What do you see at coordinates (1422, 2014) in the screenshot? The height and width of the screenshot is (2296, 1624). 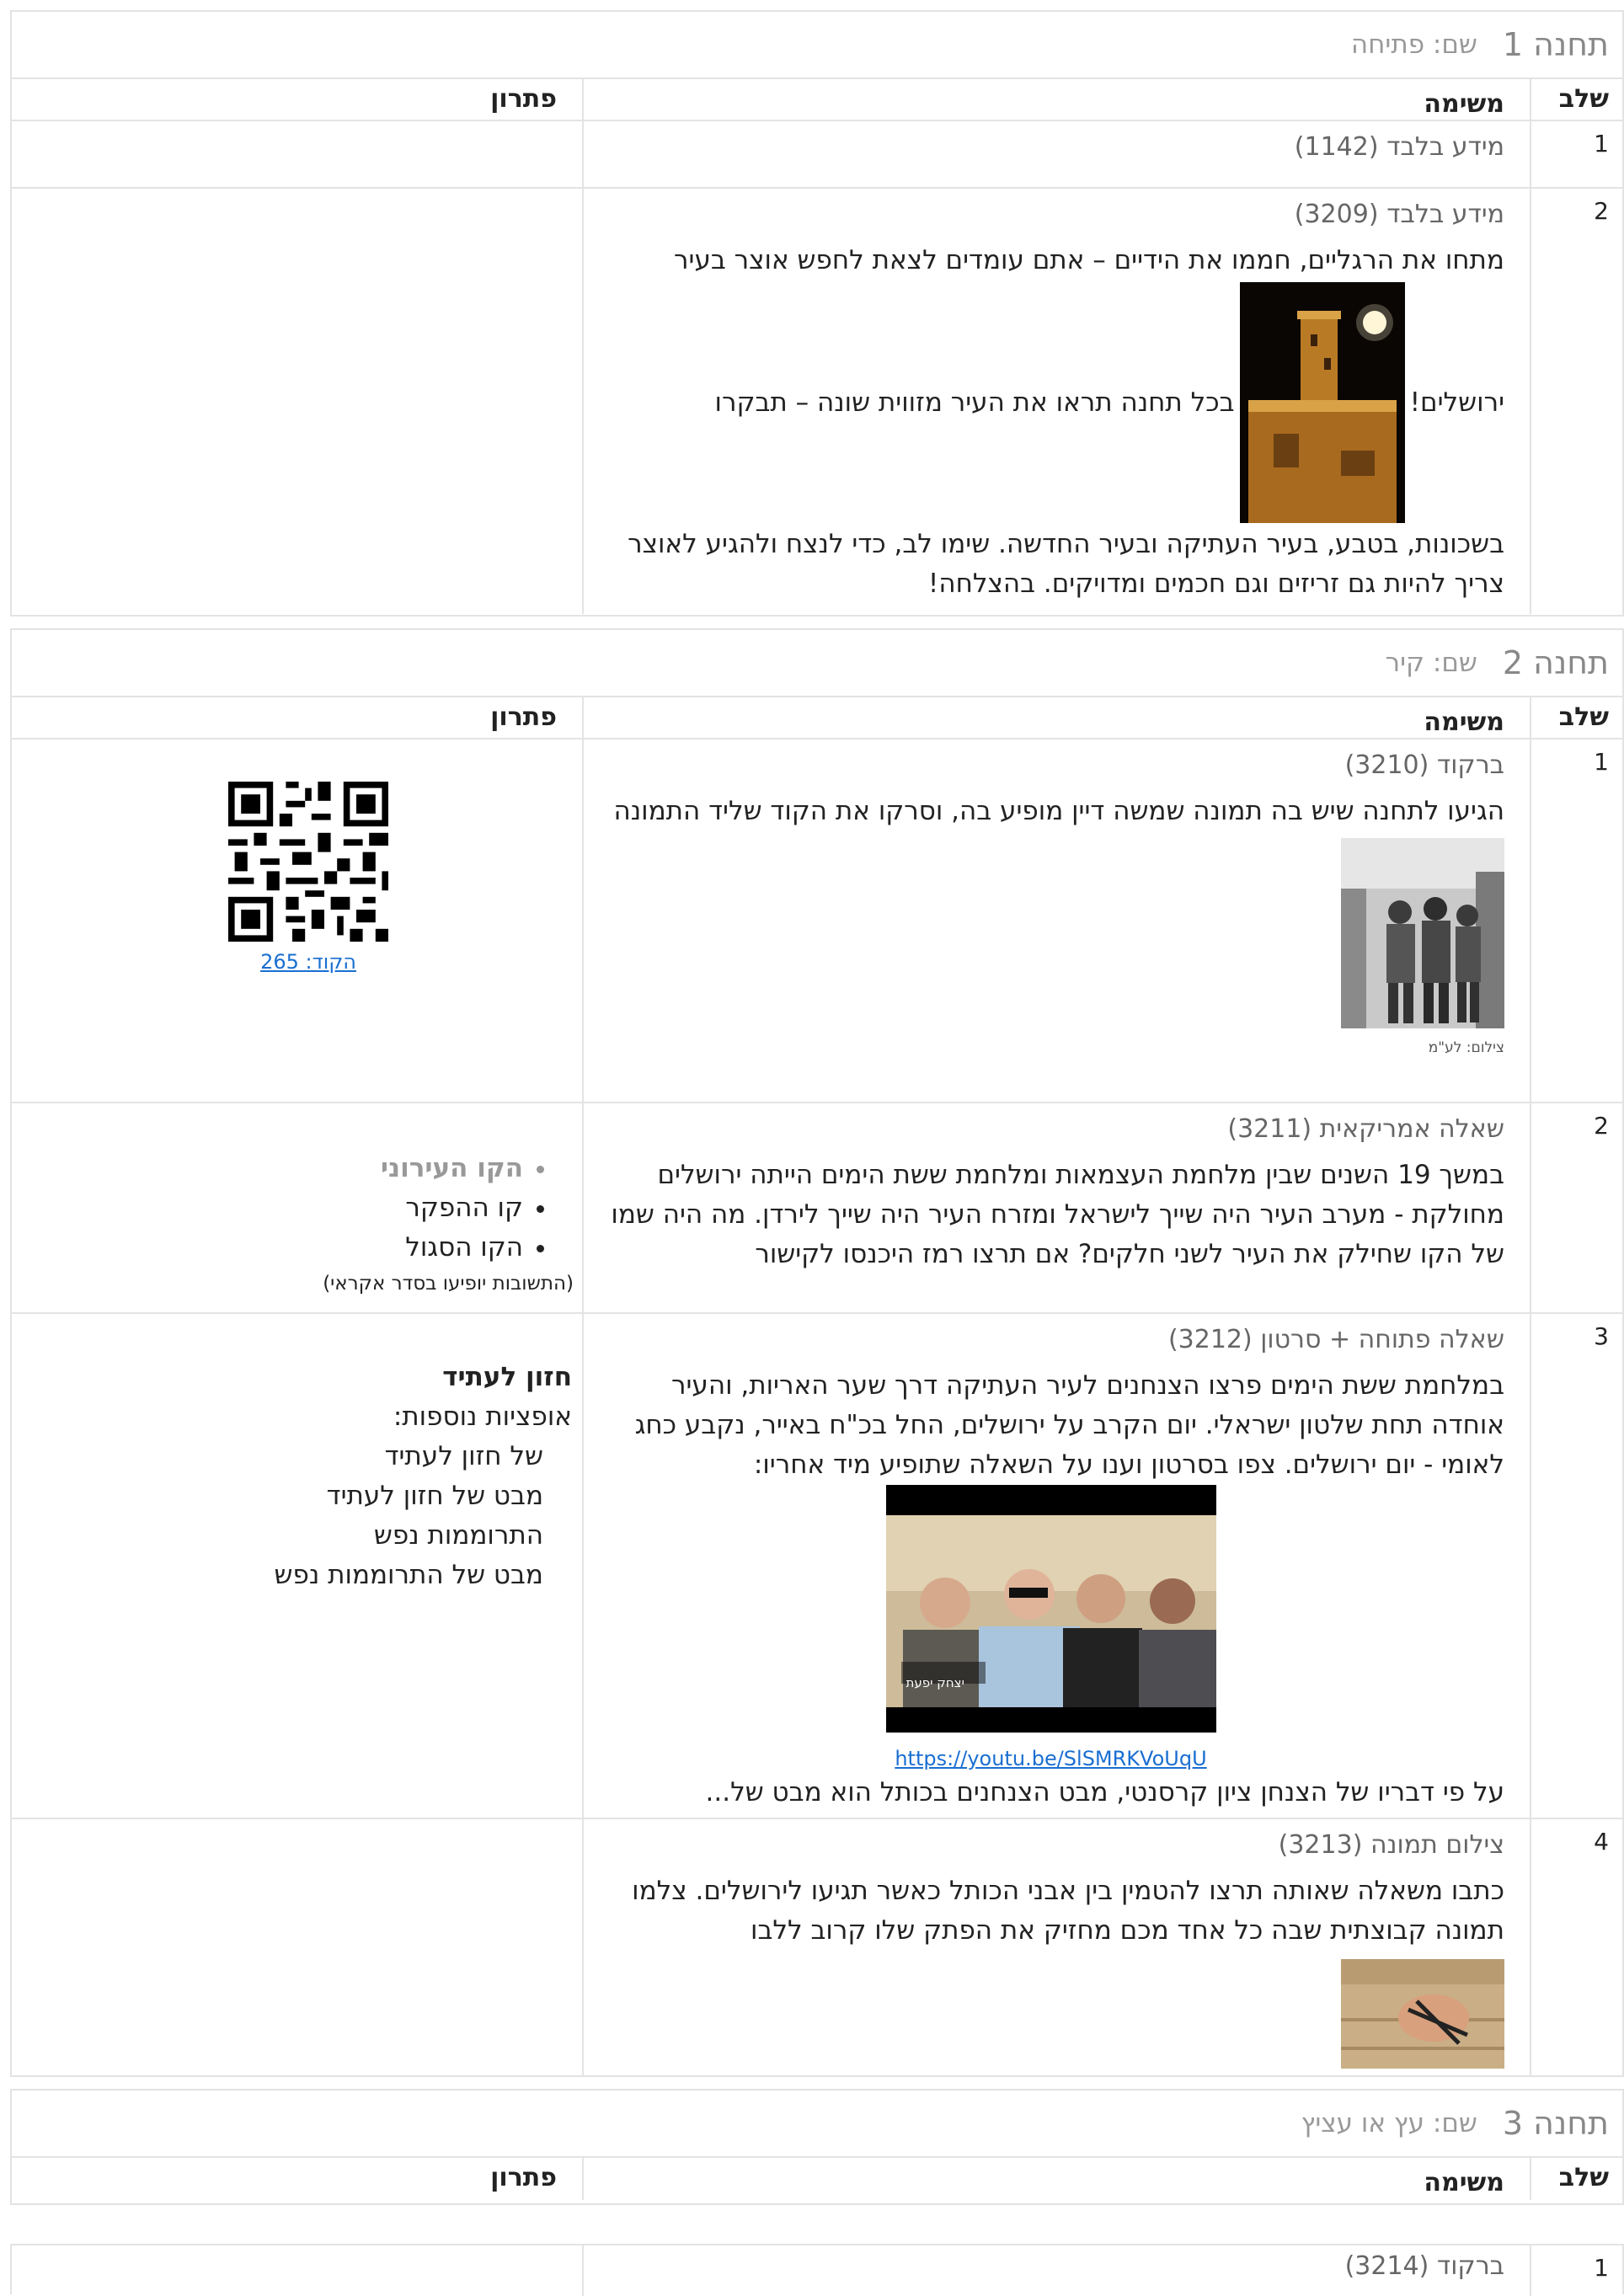 I see `note-in-wall-photo` at bounding box center [1422, 2014].